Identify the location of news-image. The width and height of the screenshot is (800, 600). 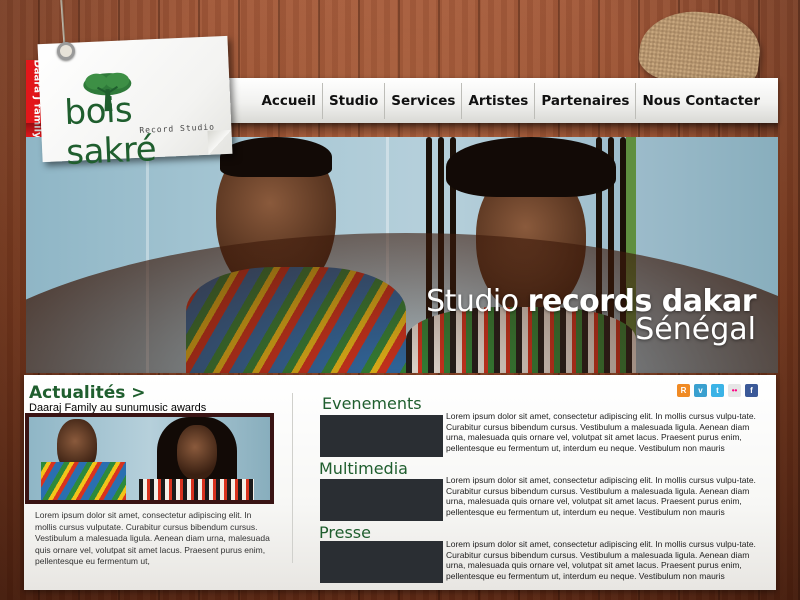
(149, 458).